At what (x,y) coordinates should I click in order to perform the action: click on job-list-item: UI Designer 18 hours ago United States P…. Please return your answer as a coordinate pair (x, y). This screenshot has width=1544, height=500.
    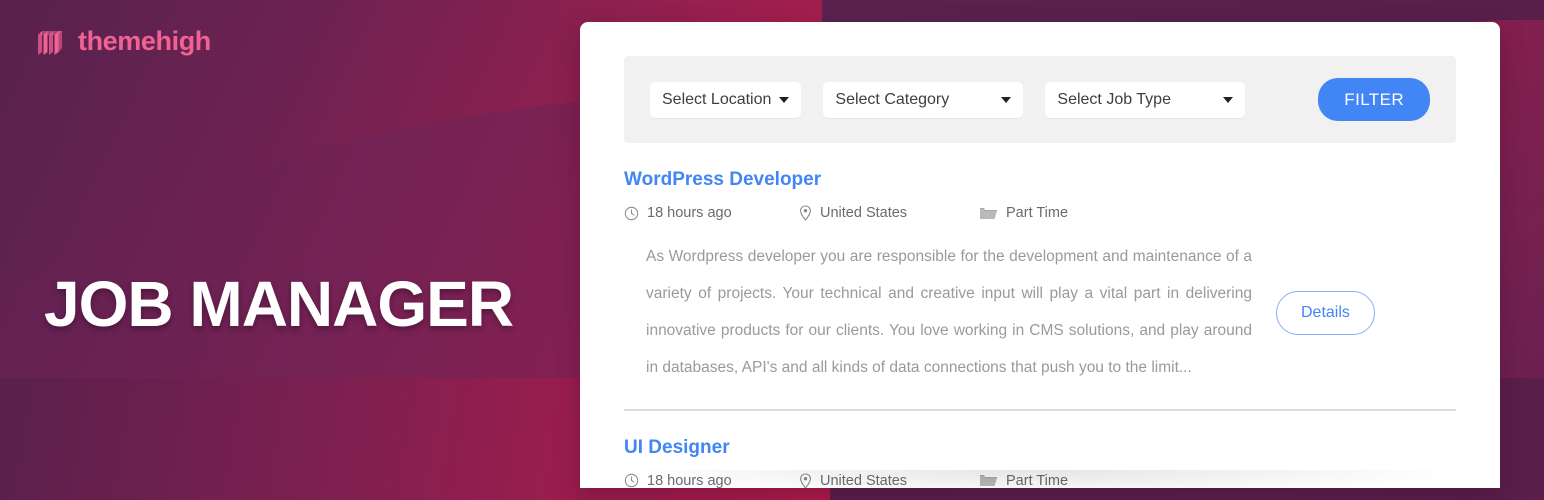
    Looking at the image, I should click on (1040, 450).